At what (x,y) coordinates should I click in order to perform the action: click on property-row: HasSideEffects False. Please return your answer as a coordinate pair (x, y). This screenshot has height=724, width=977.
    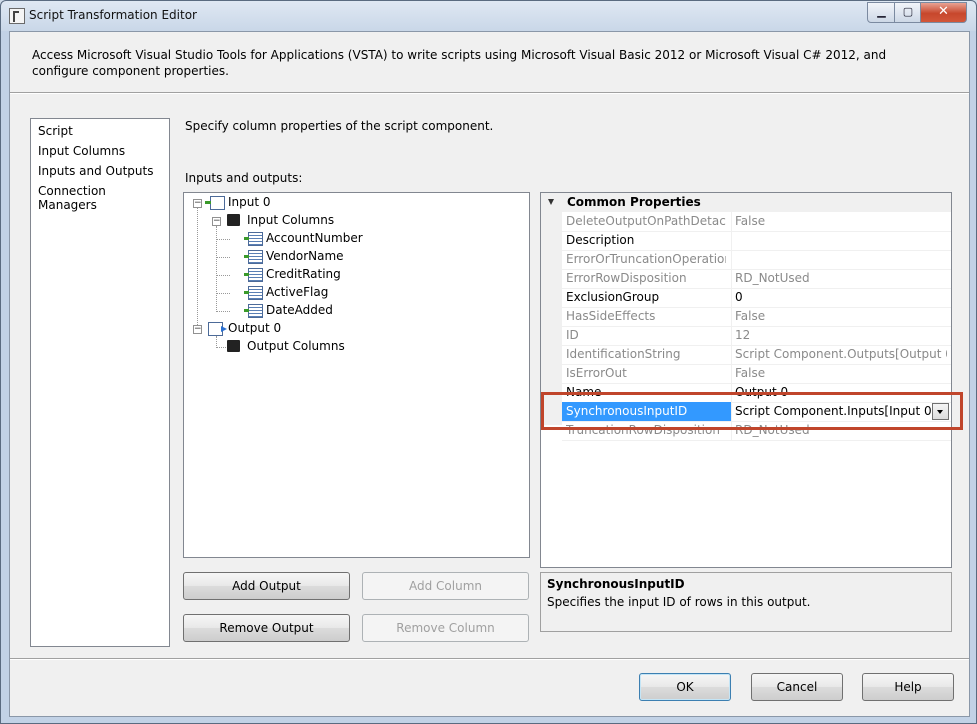
    Looking at the image, I should click on (756, 317).